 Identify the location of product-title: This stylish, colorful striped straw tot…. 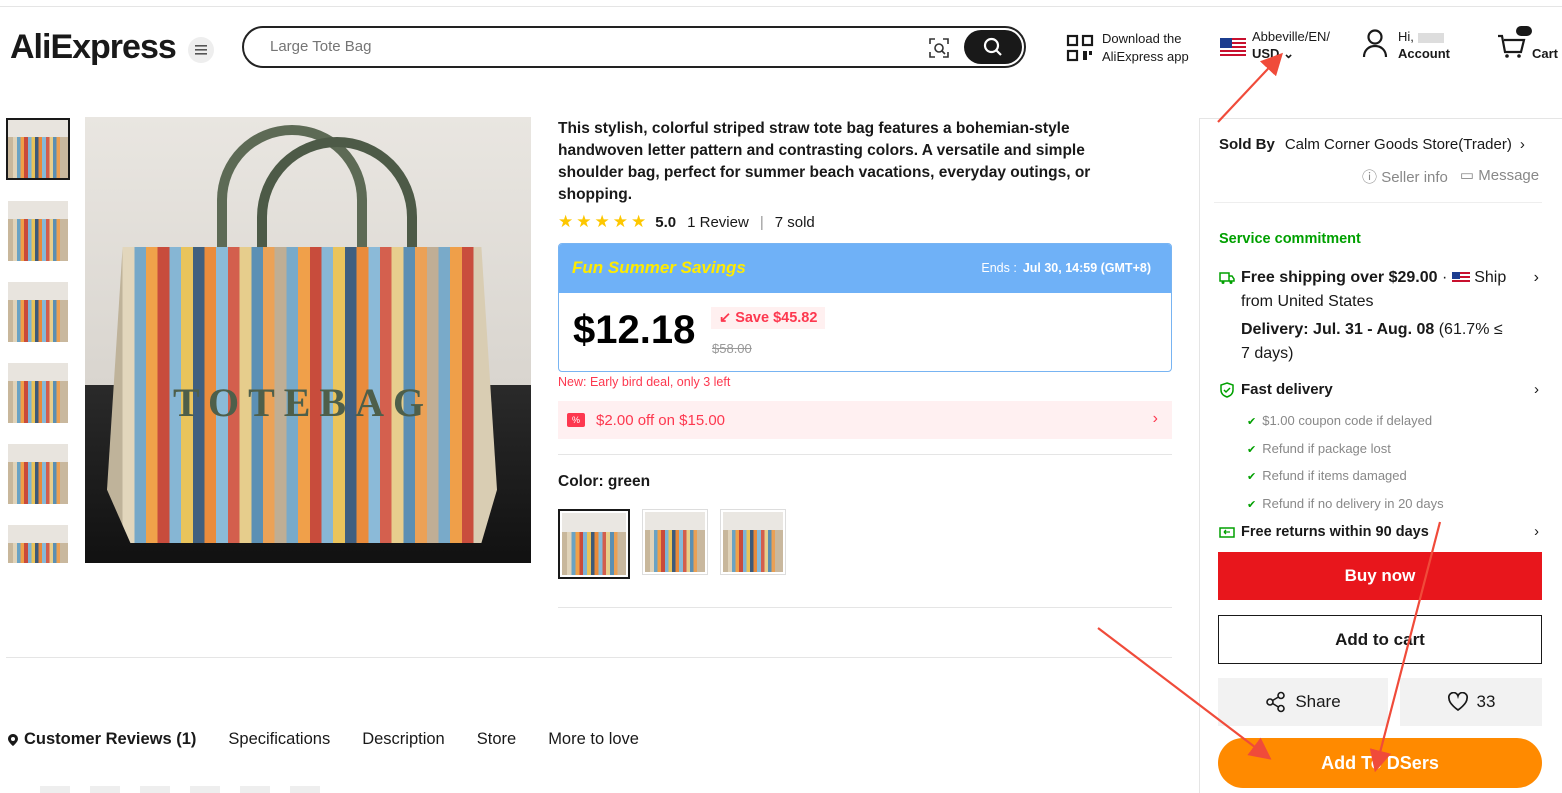
(824, 161).